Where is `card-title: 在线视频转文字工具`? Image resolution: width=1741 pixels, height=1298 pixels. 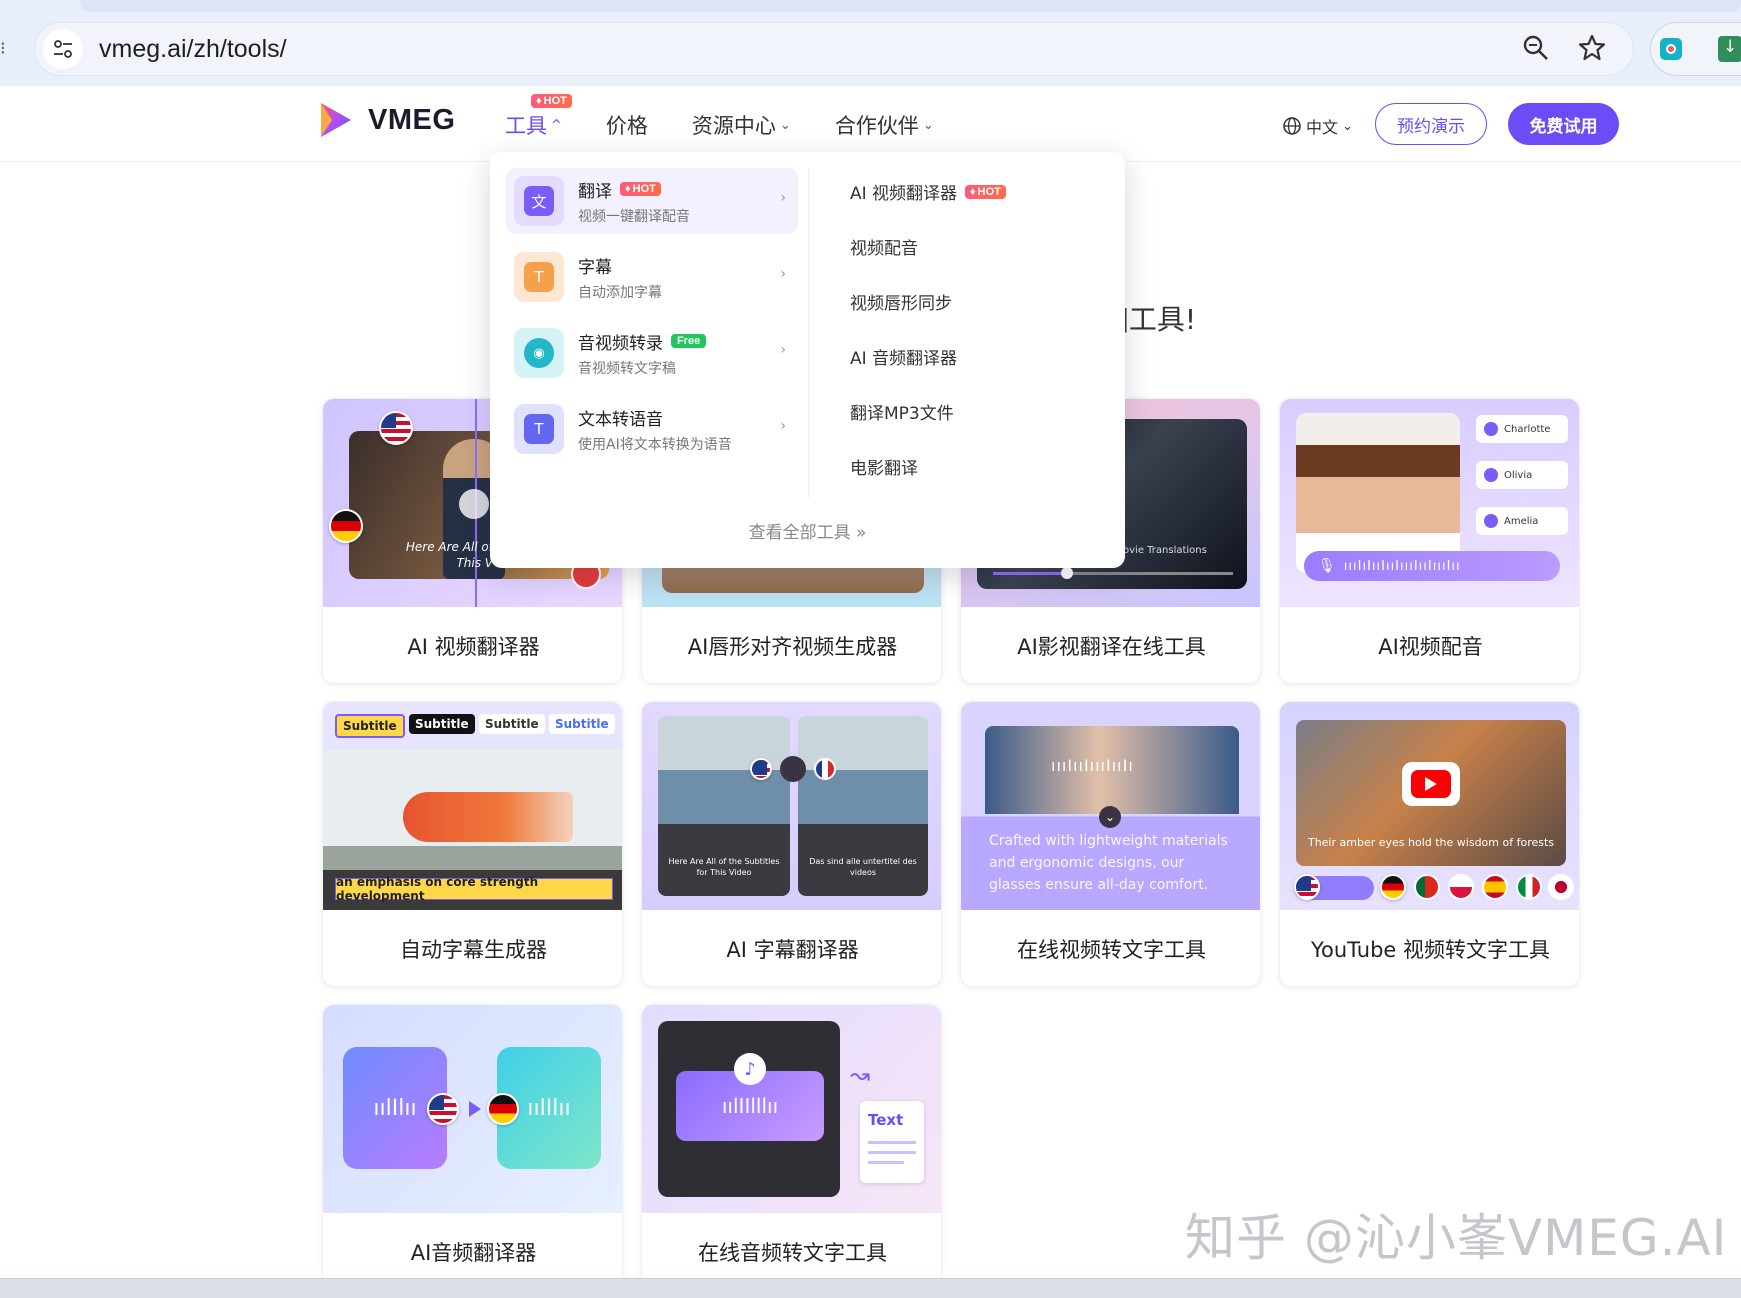
card-title: 在线视频转文字工具 is located at coordinates (1111, 950).